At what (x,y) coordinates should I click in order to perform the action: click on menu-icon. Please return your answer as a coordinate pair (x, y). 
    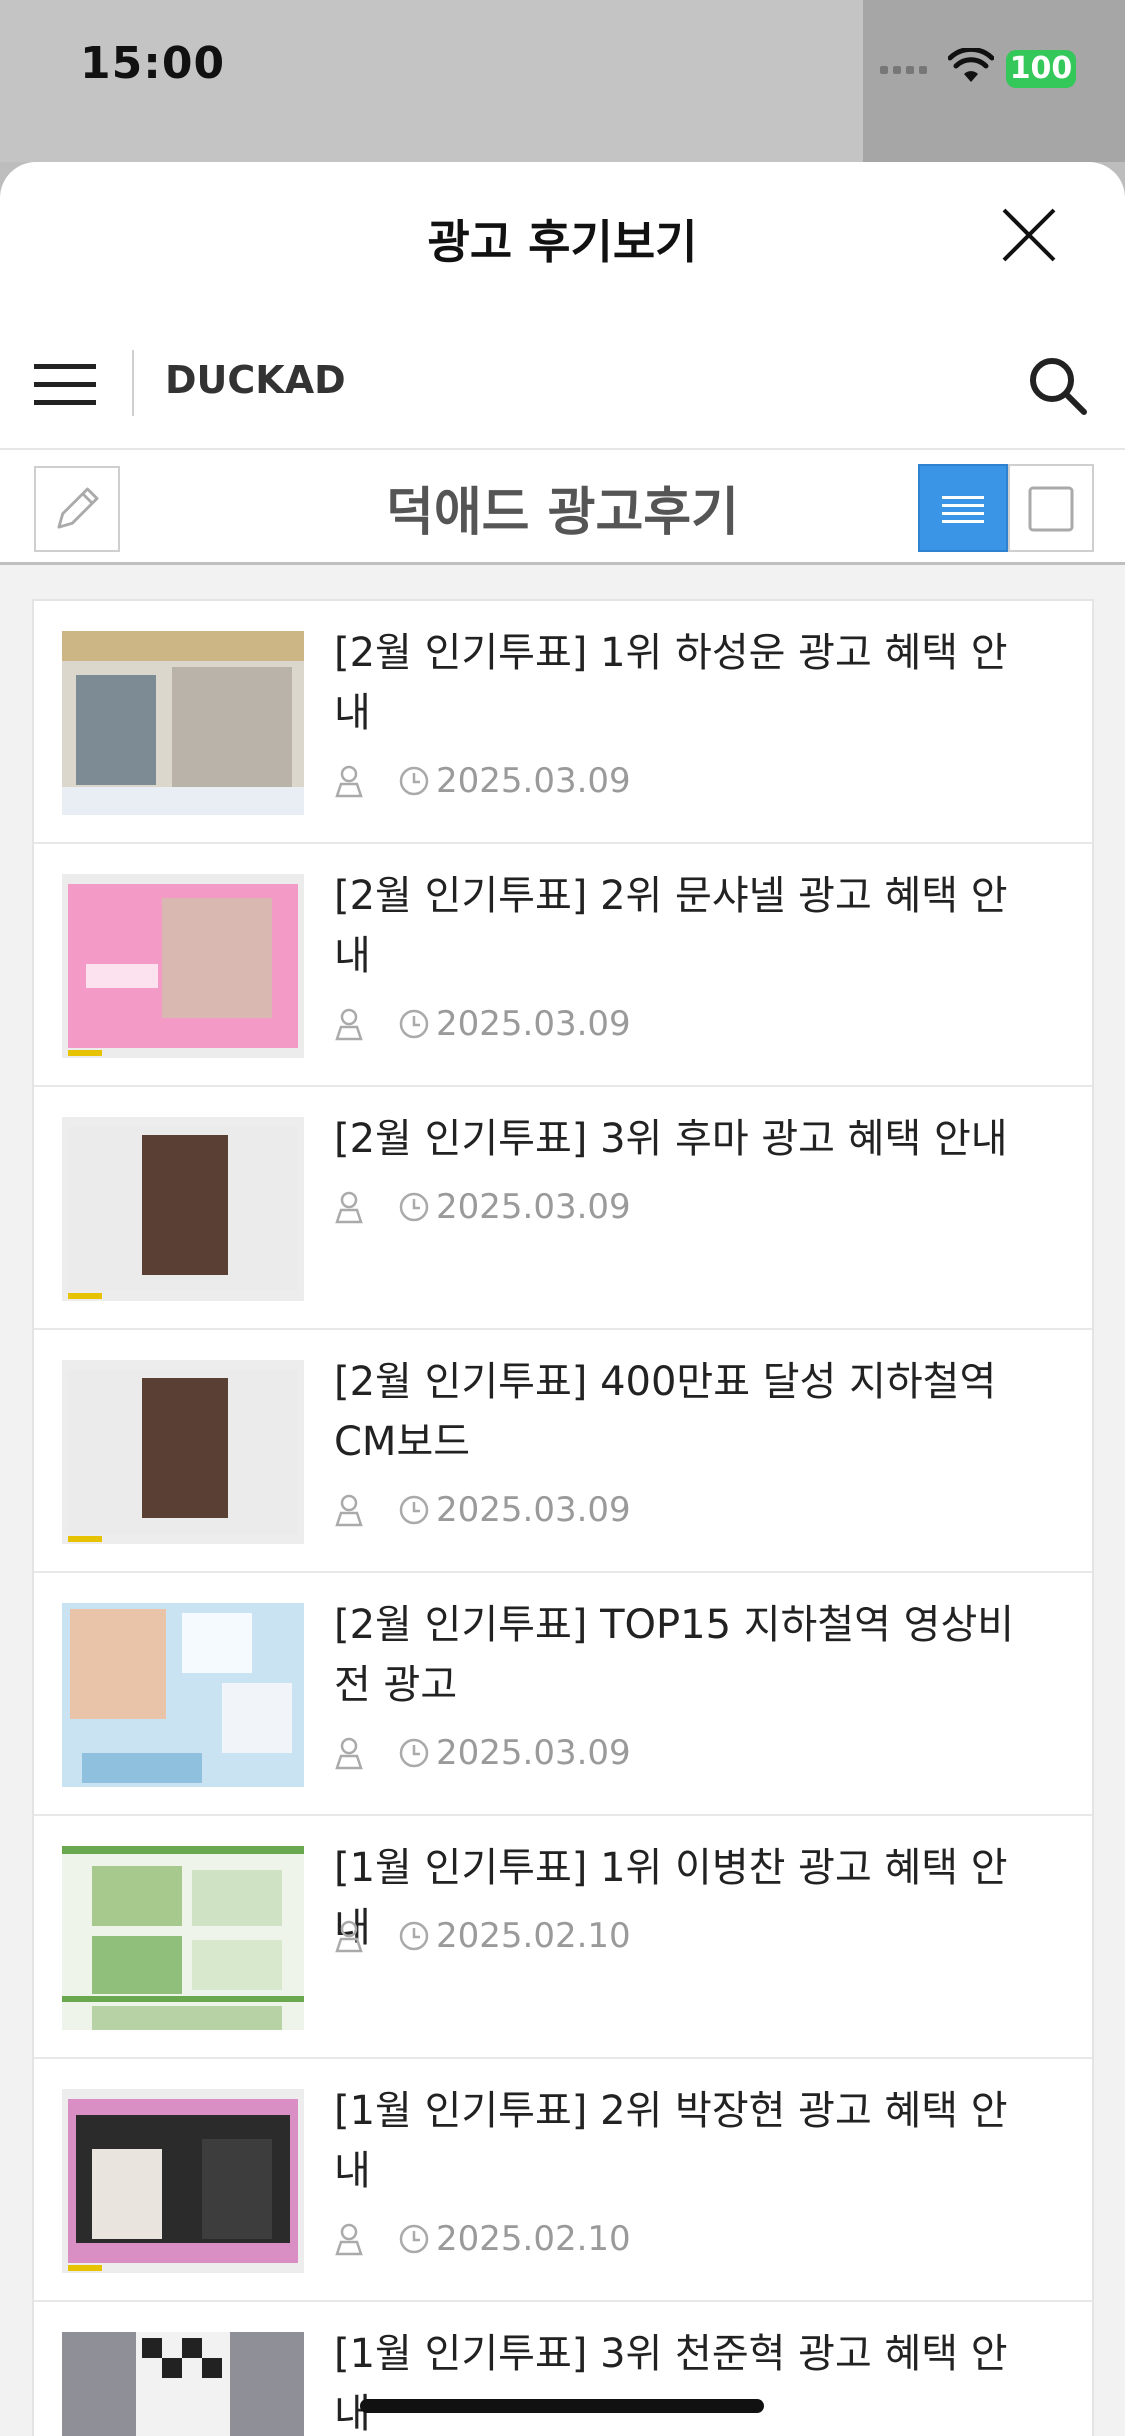
    Looking at the image, I should click on (65, 384).